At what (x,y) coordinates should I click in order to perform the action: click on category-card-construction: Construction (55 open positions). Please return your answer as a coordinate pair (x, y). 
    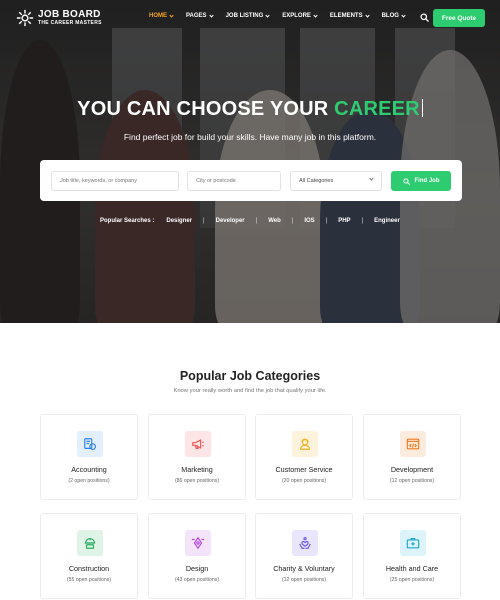
    Looking at the image, I should click on (89, 556).